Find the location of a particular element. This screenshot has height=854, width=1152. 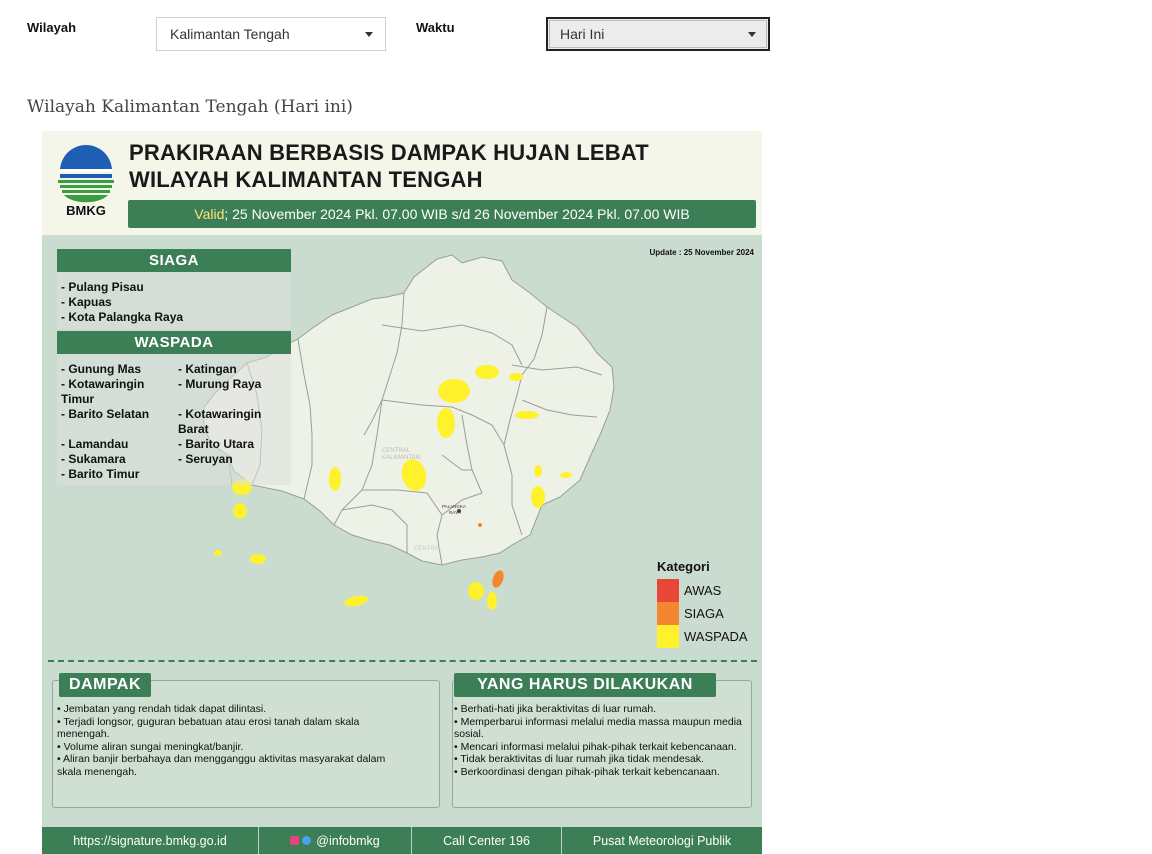

legend-swatch-awas is located at coordinates (668, 590).